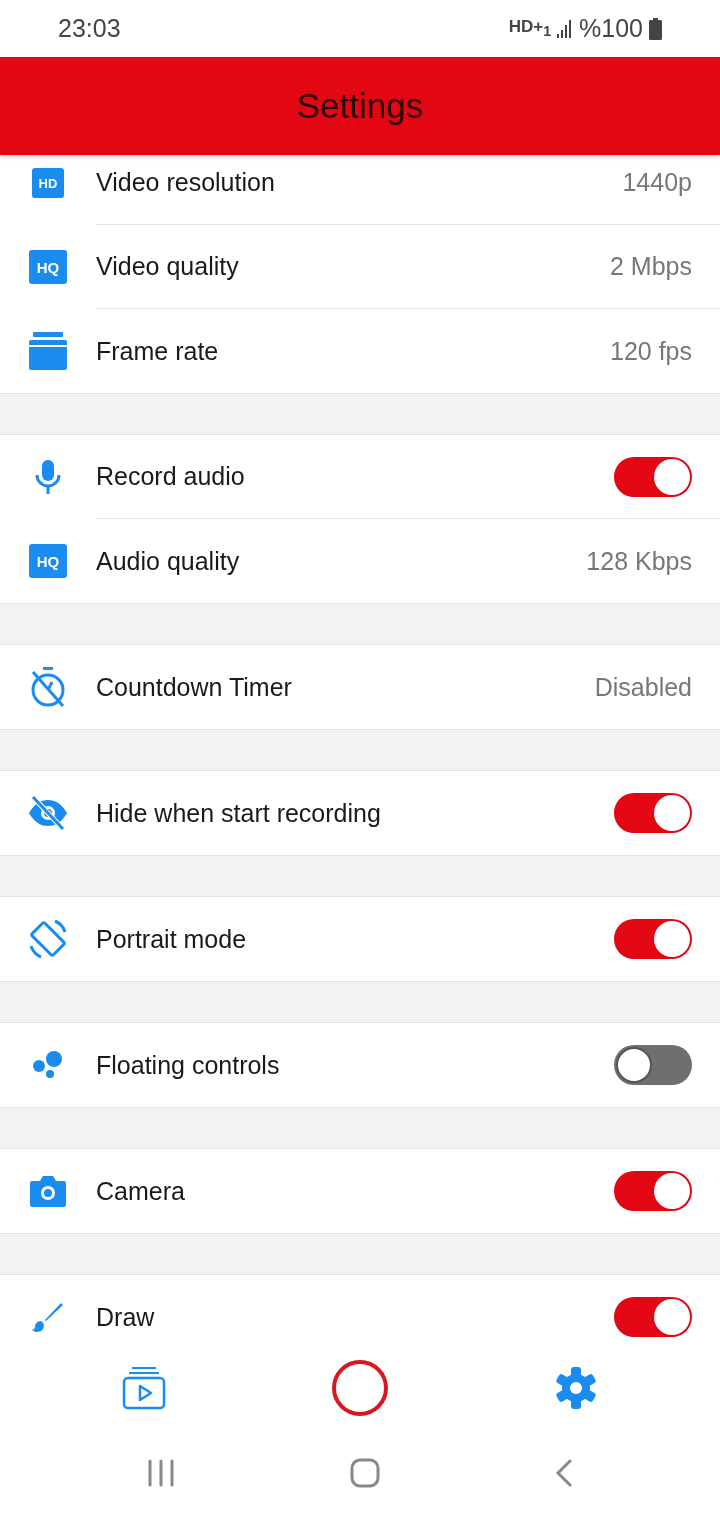 The image size is (720, 1520). Describe the element at coordinates (360, 190) in the screenshot. I see `settings-row: HD Video resolution 1440p` at that location.